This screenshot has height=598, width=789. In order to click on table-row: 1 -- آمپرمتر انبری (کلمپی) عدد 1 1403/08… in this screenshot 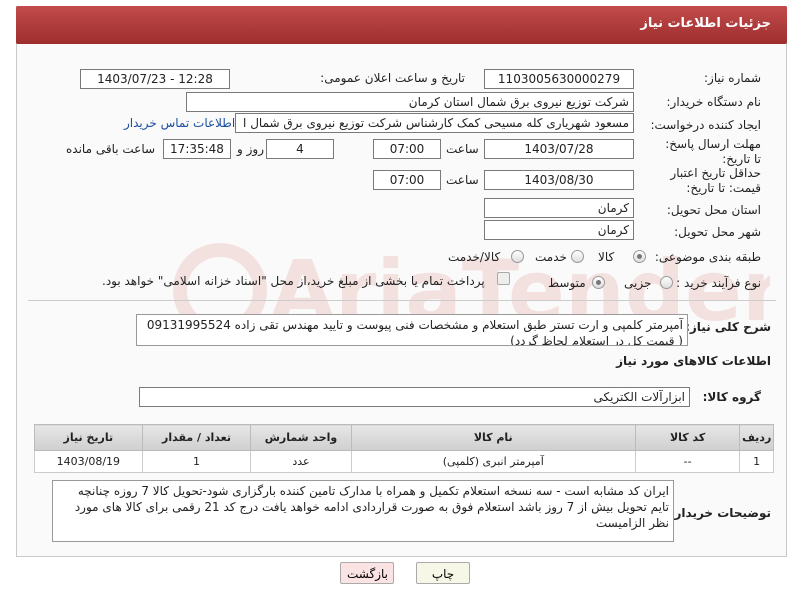, I will do `click(404, 461)`.